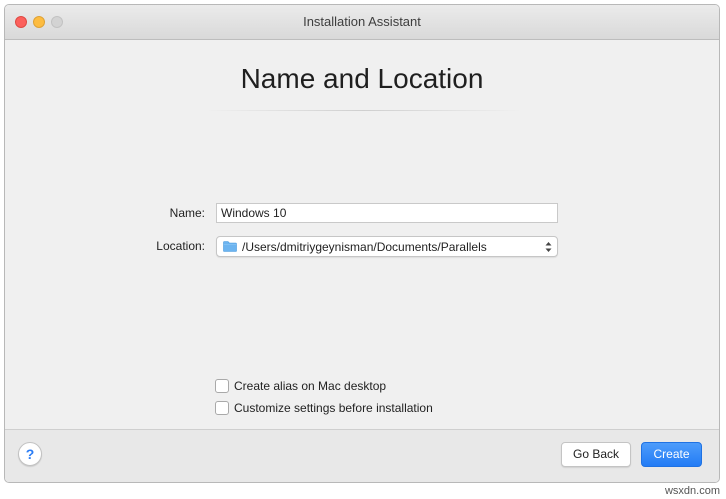  I want to click on watermark: wsxdn.com, so click(692, 491).